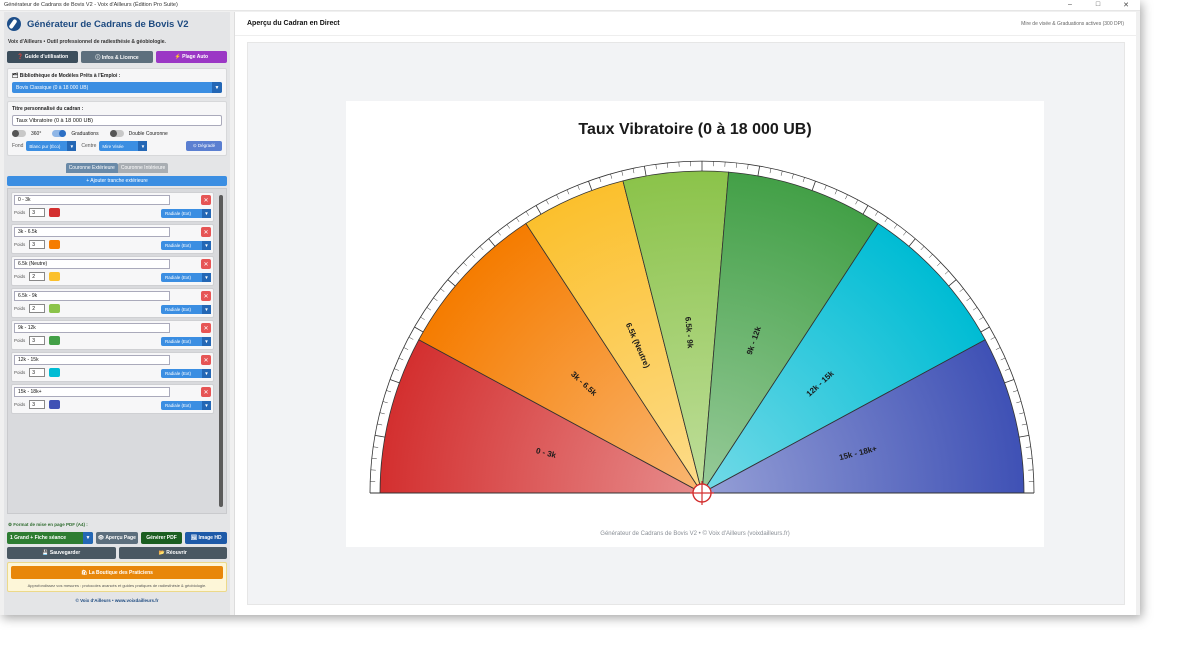  I want to click on library-select: Bovis Classique (0 à 18 000 UB) ▼, so click(117, 87).